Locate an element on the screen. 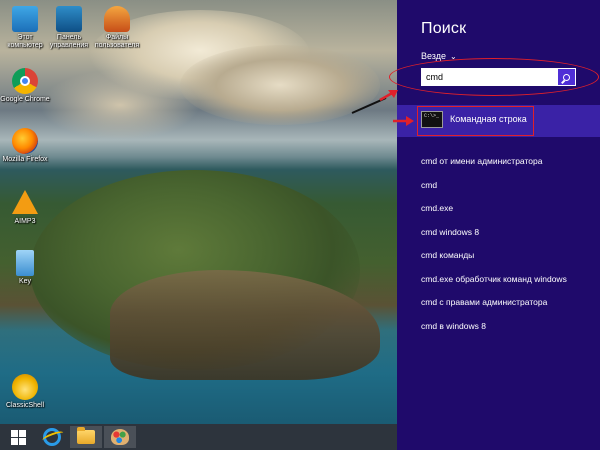 This screenshot has width=600, height=450. search-input is located at coordinates (489, 77).